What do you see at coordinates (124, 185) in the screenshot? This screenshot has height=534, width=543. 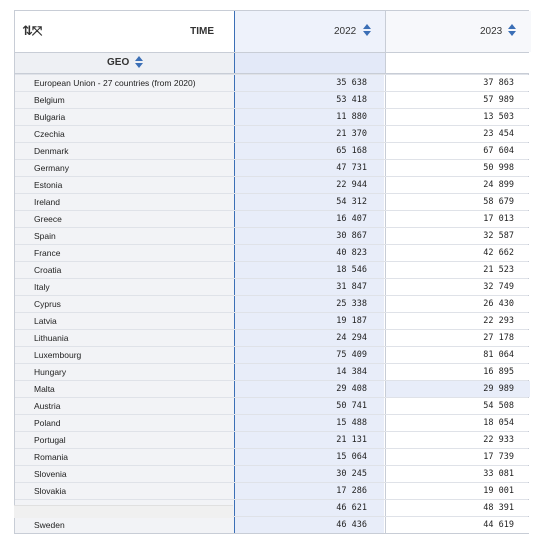 I see `geo-cell: Estonia` at bounding box center [124, 185].